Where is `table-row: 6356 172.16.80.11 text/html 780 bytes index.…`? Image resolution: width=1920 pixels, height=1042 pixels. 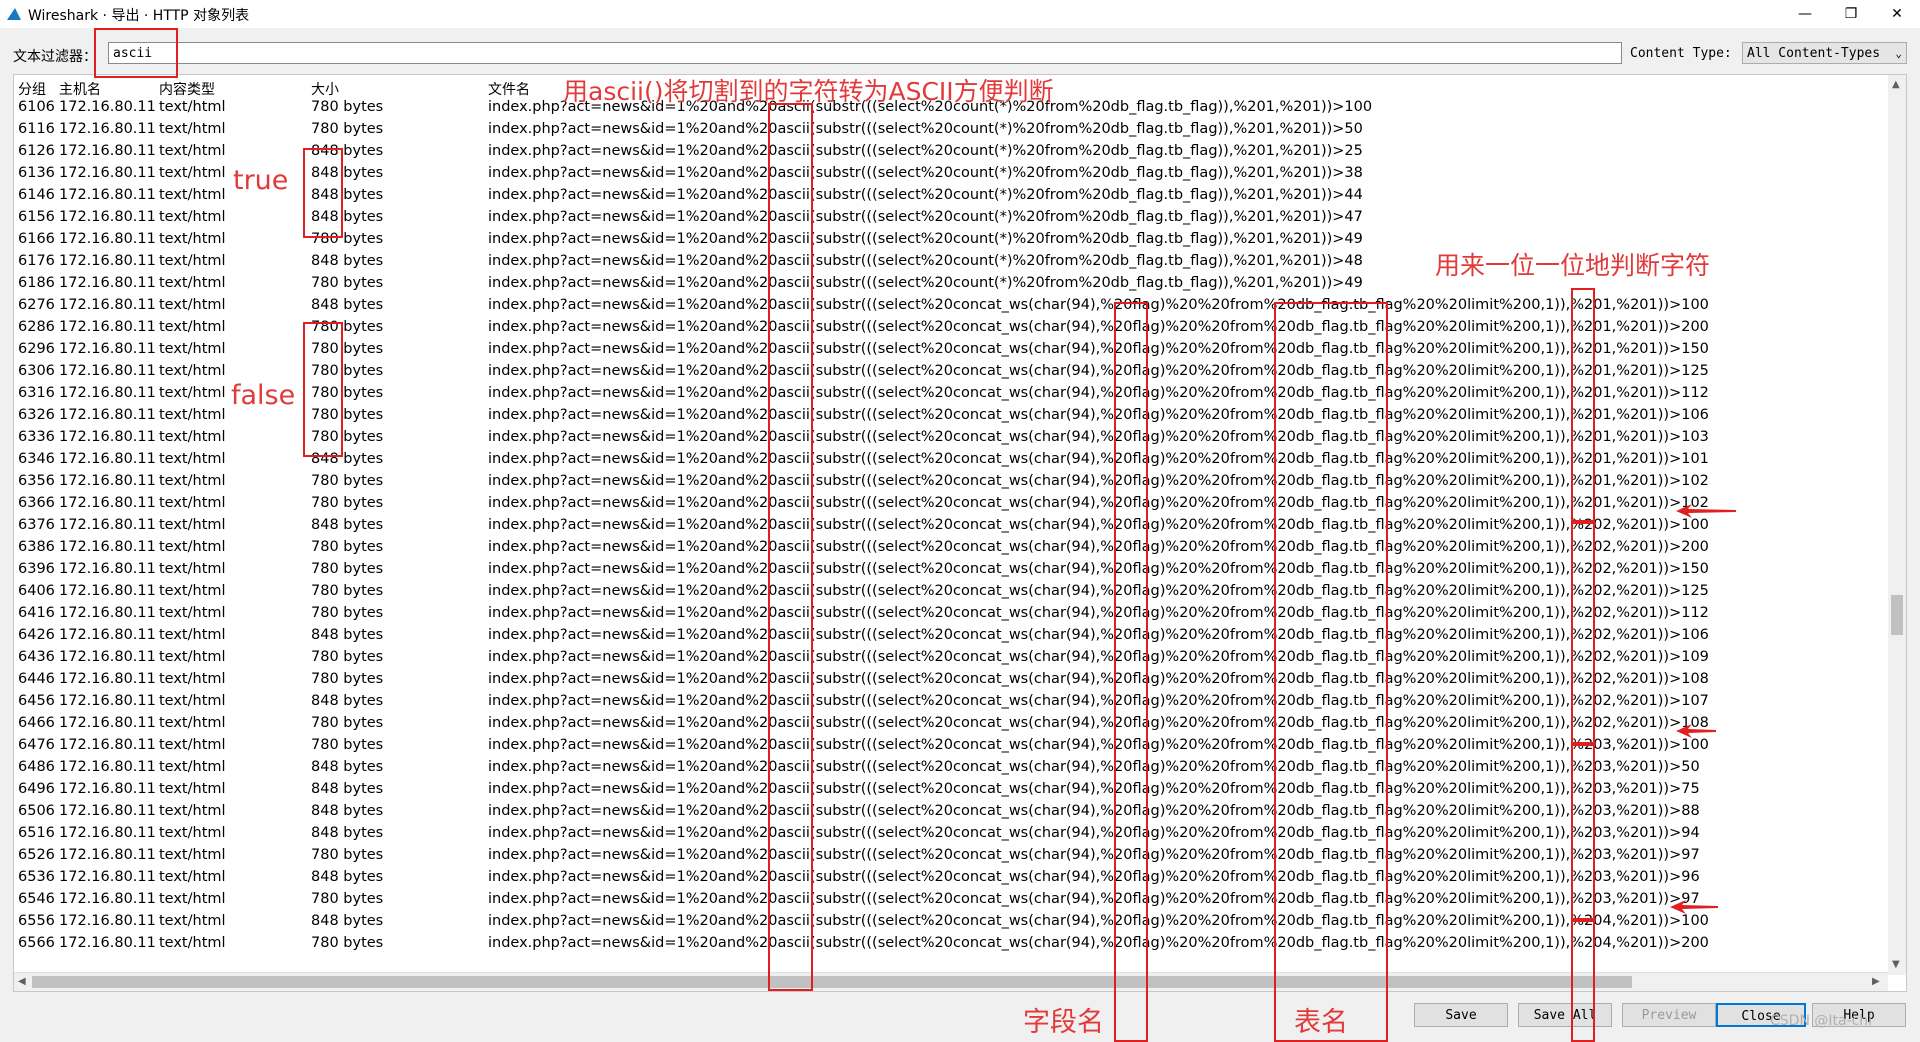 table-row: 6356 172.16.80.11 text/html 780 bytes index.… is located at coordinates (951, 482).